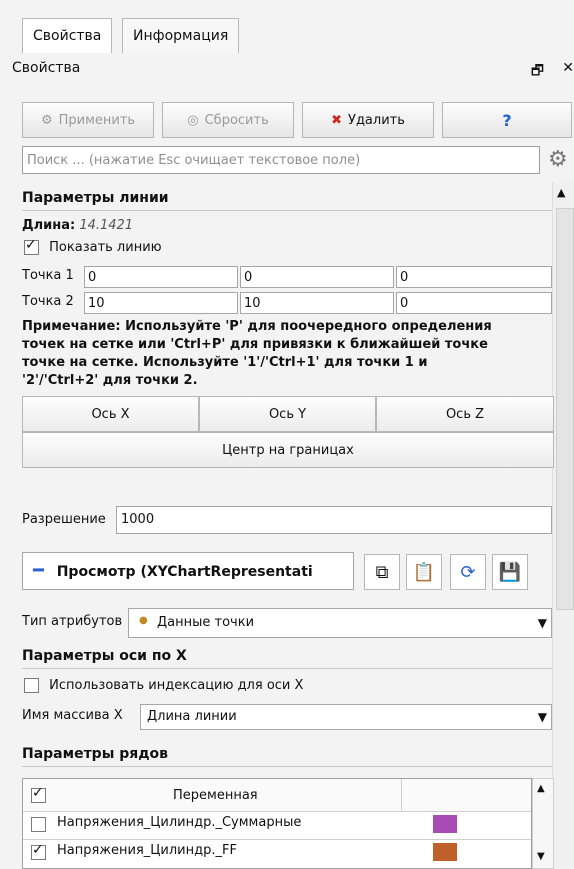  I want to click on array-name-label: Имя массива X, so click(72, 715).